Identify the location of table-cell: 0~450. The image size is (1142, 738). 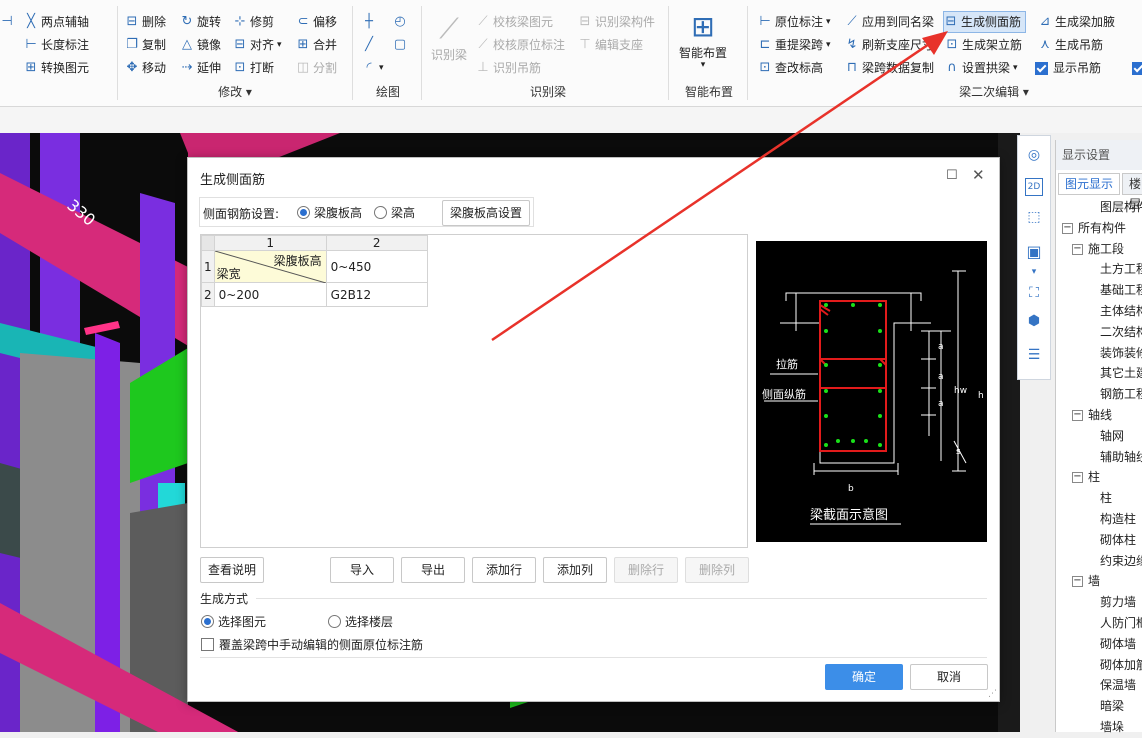
(376, 266).